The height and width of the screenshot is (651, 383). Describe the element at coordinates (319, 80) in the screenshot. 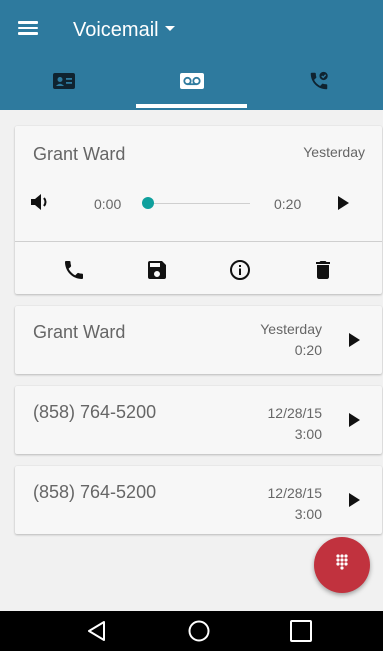

I see `call-history-icon` at that location.